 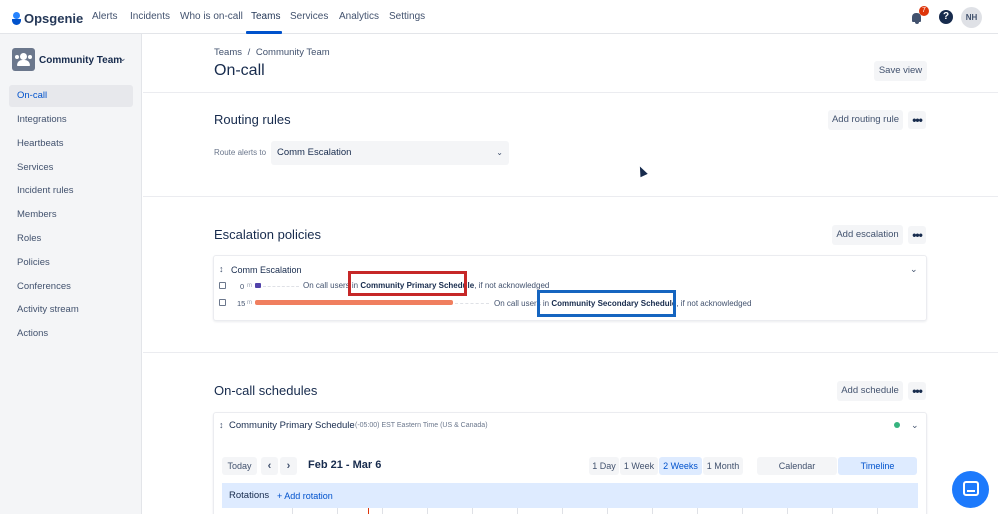 I want to click on rule-minutes: 0, so click(x=242, y=286).